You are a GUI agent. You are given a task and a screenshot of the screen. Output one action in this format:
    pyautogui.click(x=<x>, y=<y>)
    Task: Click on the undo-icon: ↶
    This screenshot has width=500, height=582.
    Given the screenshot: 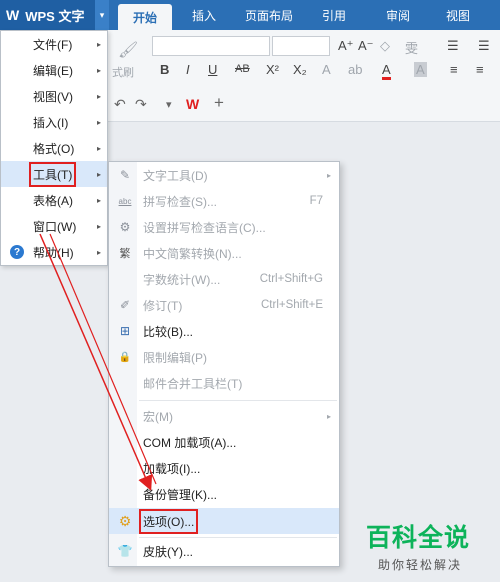 What is the action you would take?
    pyautogui.click(x=120, y=104)
    